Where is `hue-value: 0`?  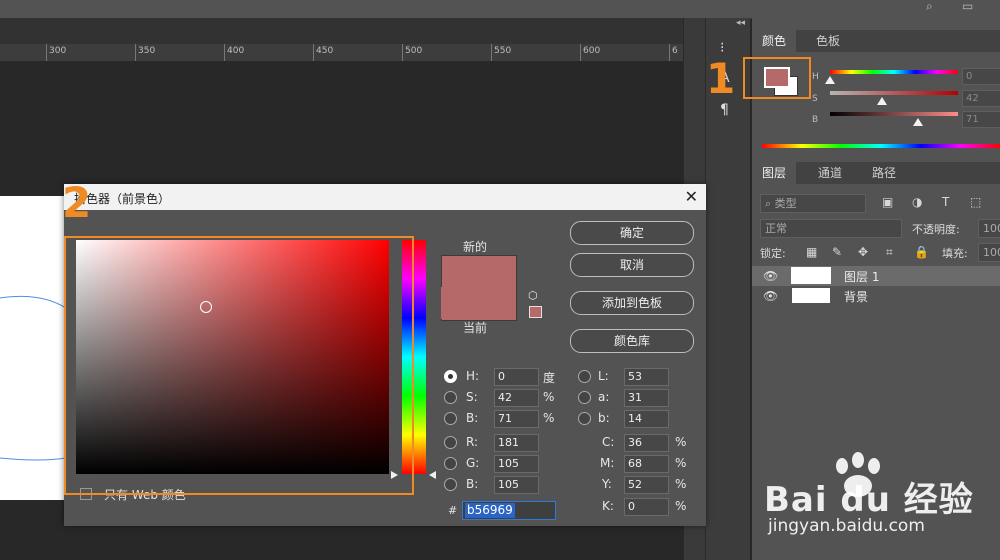 hue-value: 0 is located at coordinates (981, 76).